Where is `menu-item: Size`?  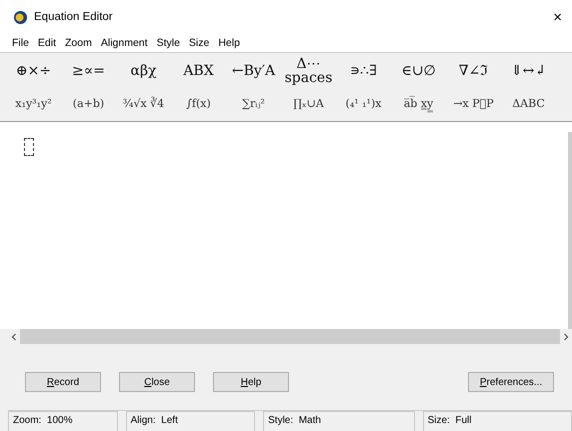 menu-item: Size is located at coordinates (199, 43).